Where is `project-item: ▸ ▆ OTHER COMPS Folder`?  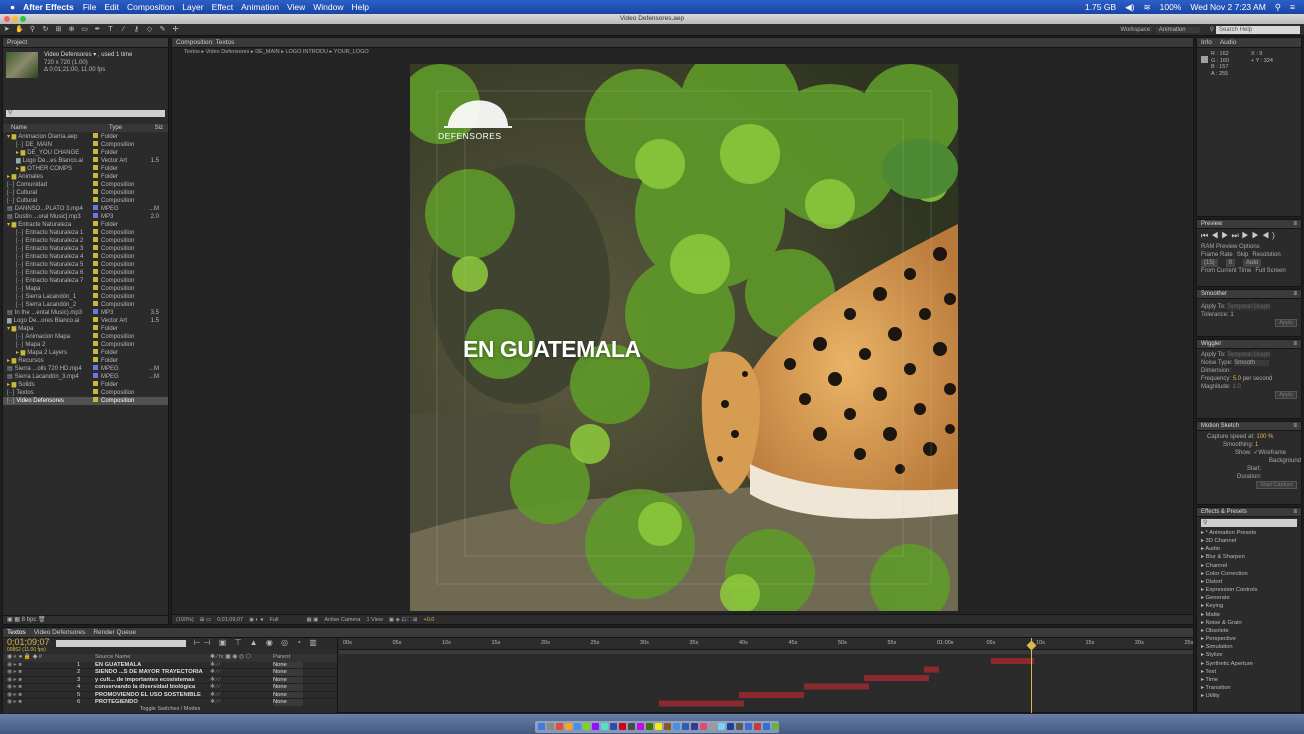 project-item: ▸ ▆ OTHER COMPS Folder is located at coordinates (85, 169).